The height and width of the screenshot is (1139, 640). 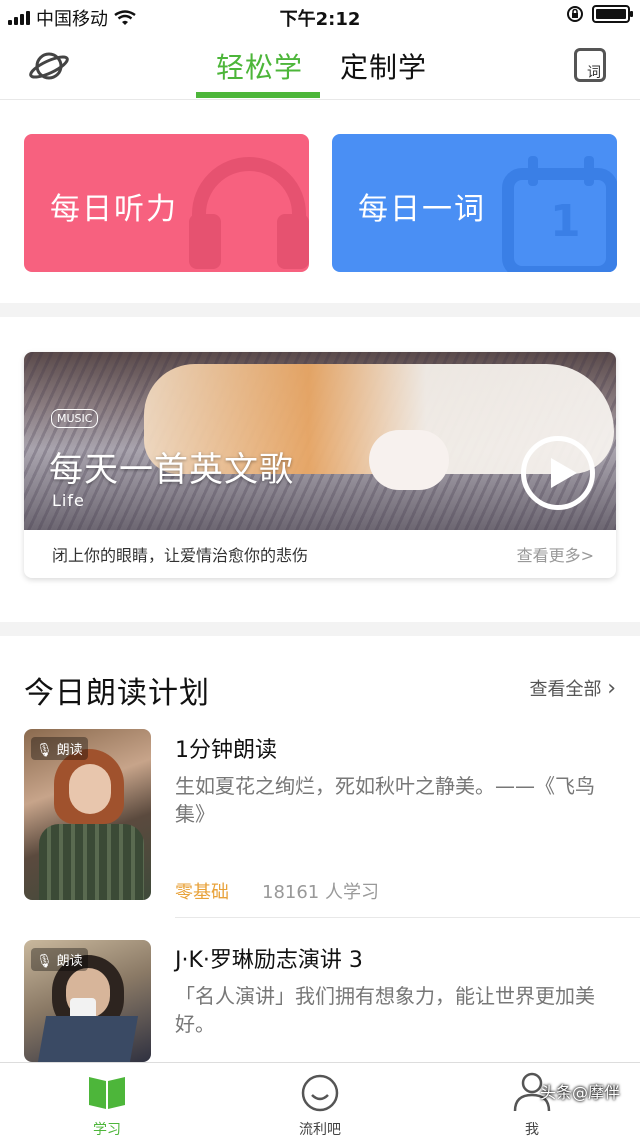 I want to click on tab-fluent-bar-label: 流利吧, so click(x=320, y=1130).